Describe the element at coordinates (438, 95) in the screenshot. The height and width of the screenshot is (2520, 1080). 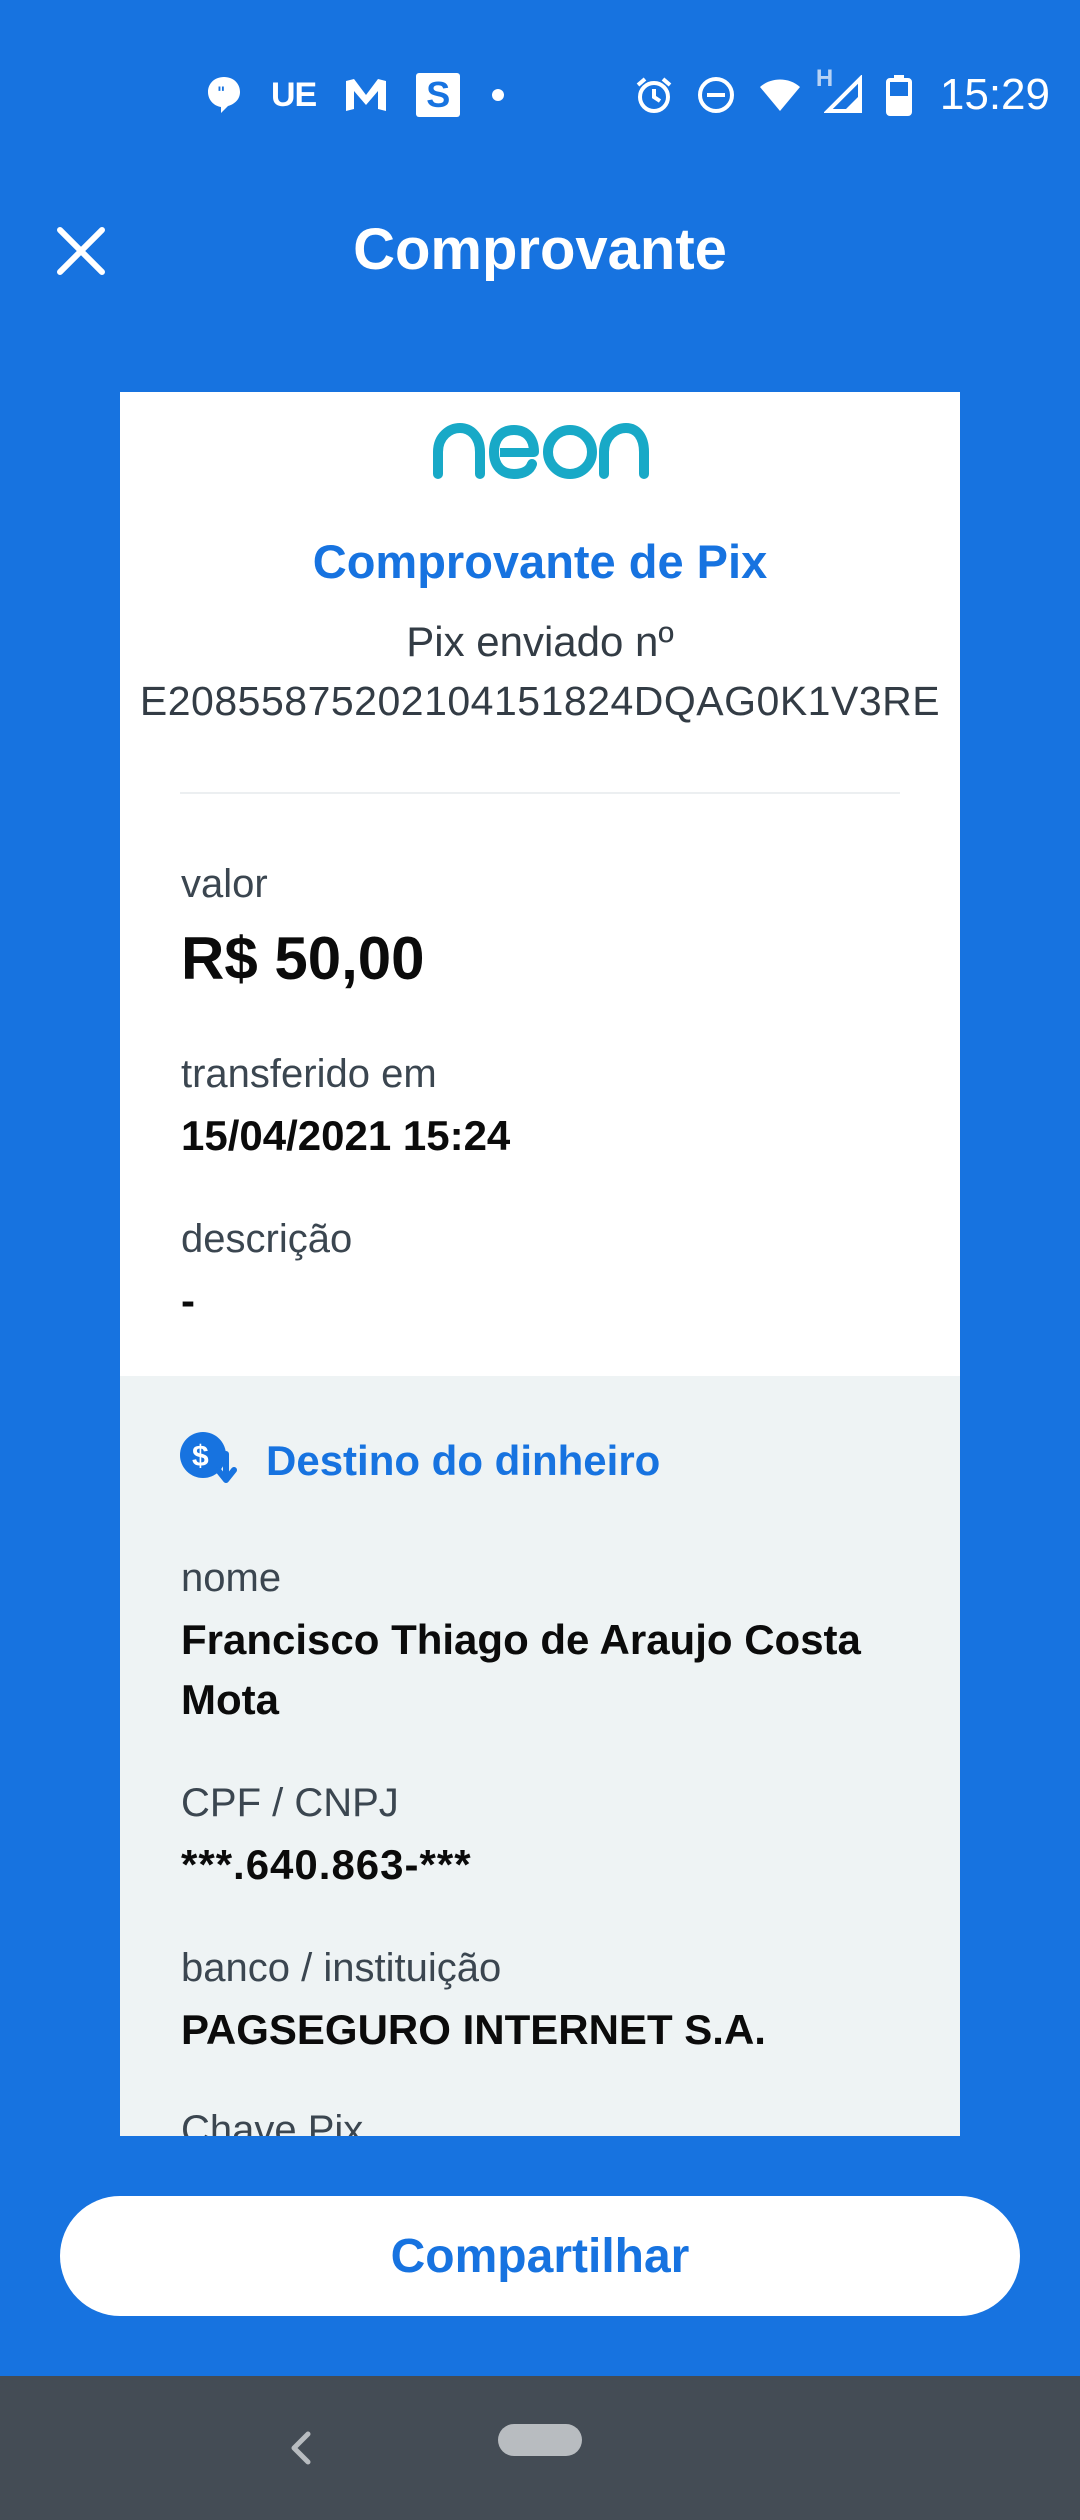
I see `s-badge-icon: S` at that location.